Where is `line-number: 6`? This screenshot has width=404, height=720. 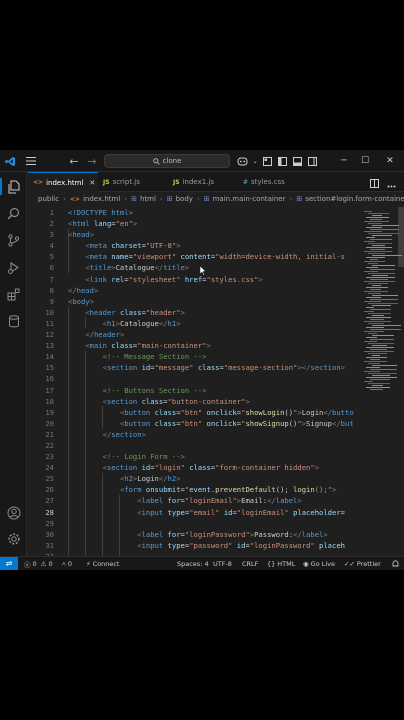
line-number: 6 is located at coordinates (51, 268).